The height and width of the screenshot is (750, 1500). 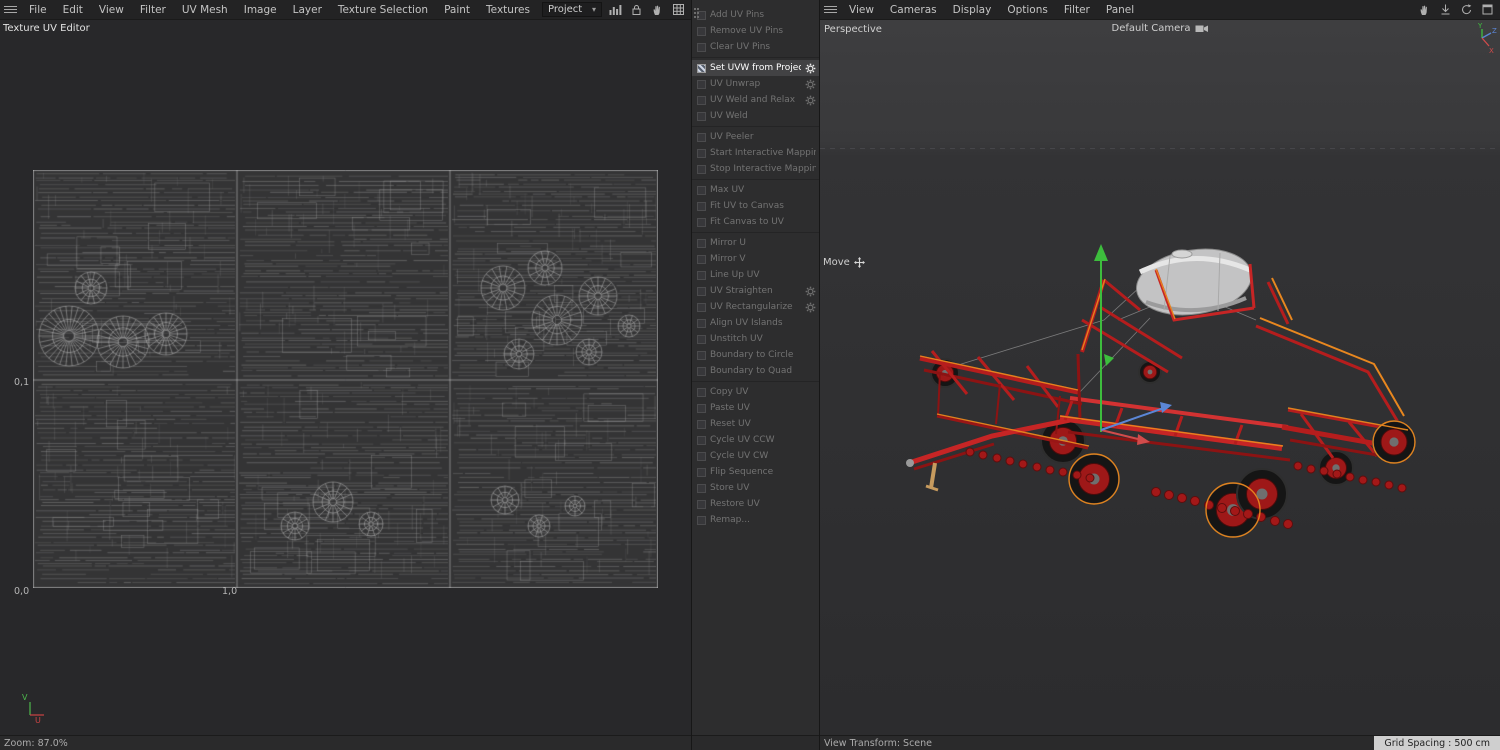 I want to click on command-remove-uv-pins: Remove UV Pins, so click(x=755, y=31).